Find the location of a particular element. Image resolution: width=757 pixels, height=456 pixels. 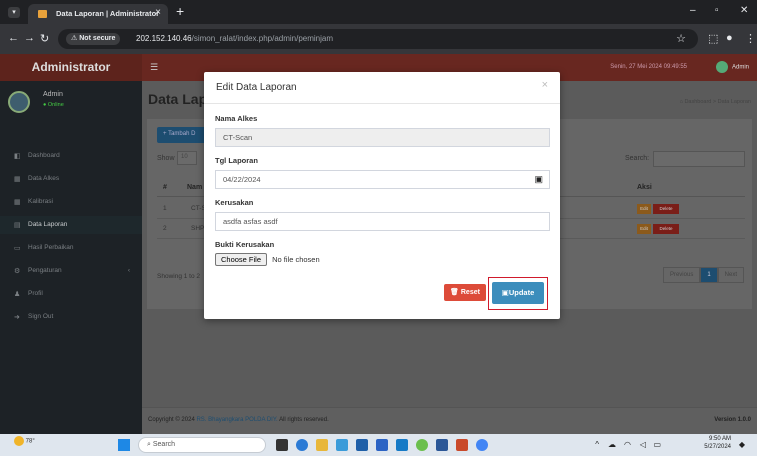

wifi-icon: ◠ is located at coordinates (627, 444).